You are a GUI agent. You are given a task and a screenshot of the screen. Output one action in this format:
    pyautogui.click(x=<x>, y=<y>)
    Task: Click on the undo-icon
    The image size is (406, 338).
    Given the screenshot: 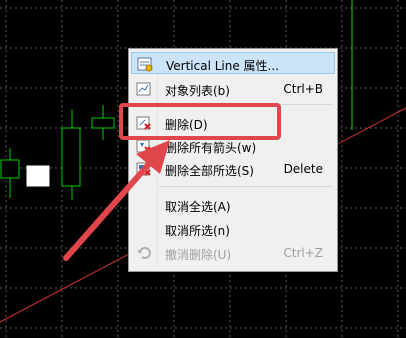 What is the action you would take?
    pyautogui.click(x=144, y=252)
    